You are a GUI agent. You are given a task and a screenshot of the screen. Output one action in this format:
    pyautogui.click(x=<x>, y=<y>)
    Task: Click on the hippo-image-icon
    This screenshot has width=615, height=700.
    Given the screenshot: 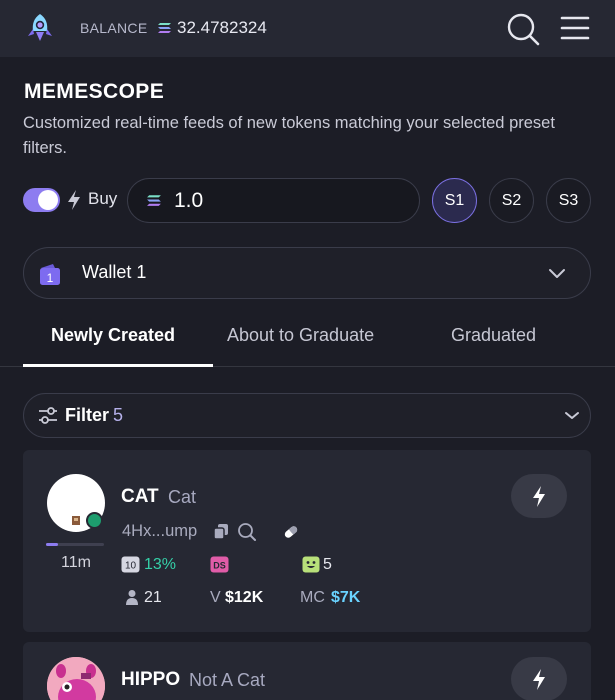 What is the action you would take?
    pyautogui.click(x=76, y=678)
    